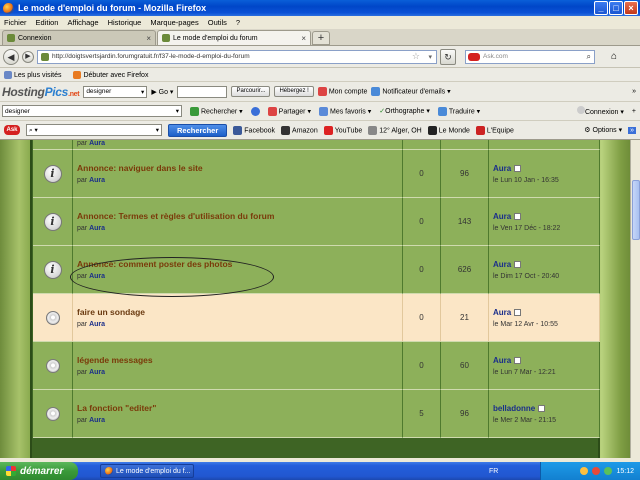 The width and height of the screenshot is (640, 480). I want to click on topic-title-link: légende messages, so click(237, 360).